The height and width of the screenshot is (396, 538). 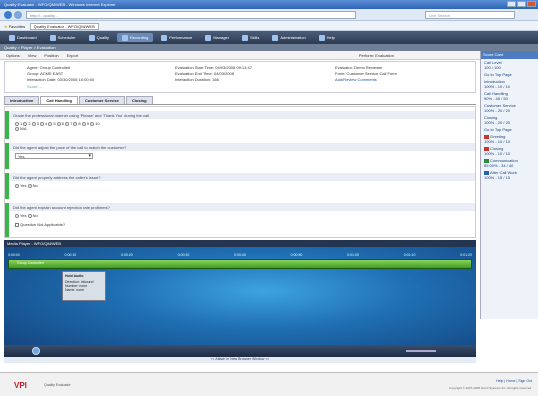 I want to click on detach-player-link: << Attach In New Browser Window >>, so click(x=240, y=360).